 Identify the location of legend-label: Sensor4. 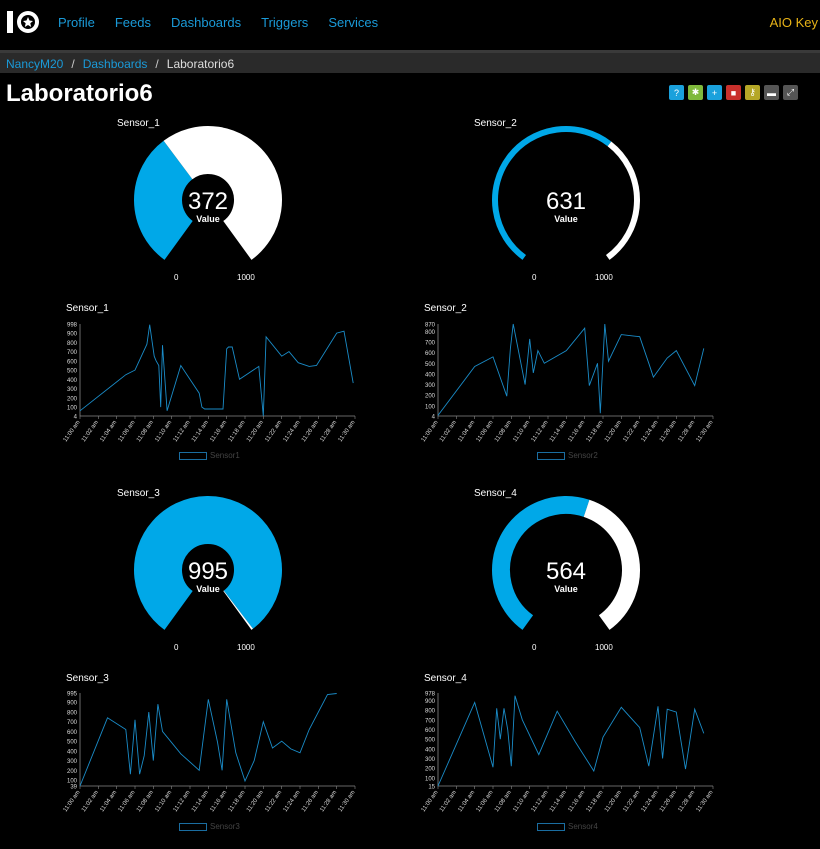
(583, 826).